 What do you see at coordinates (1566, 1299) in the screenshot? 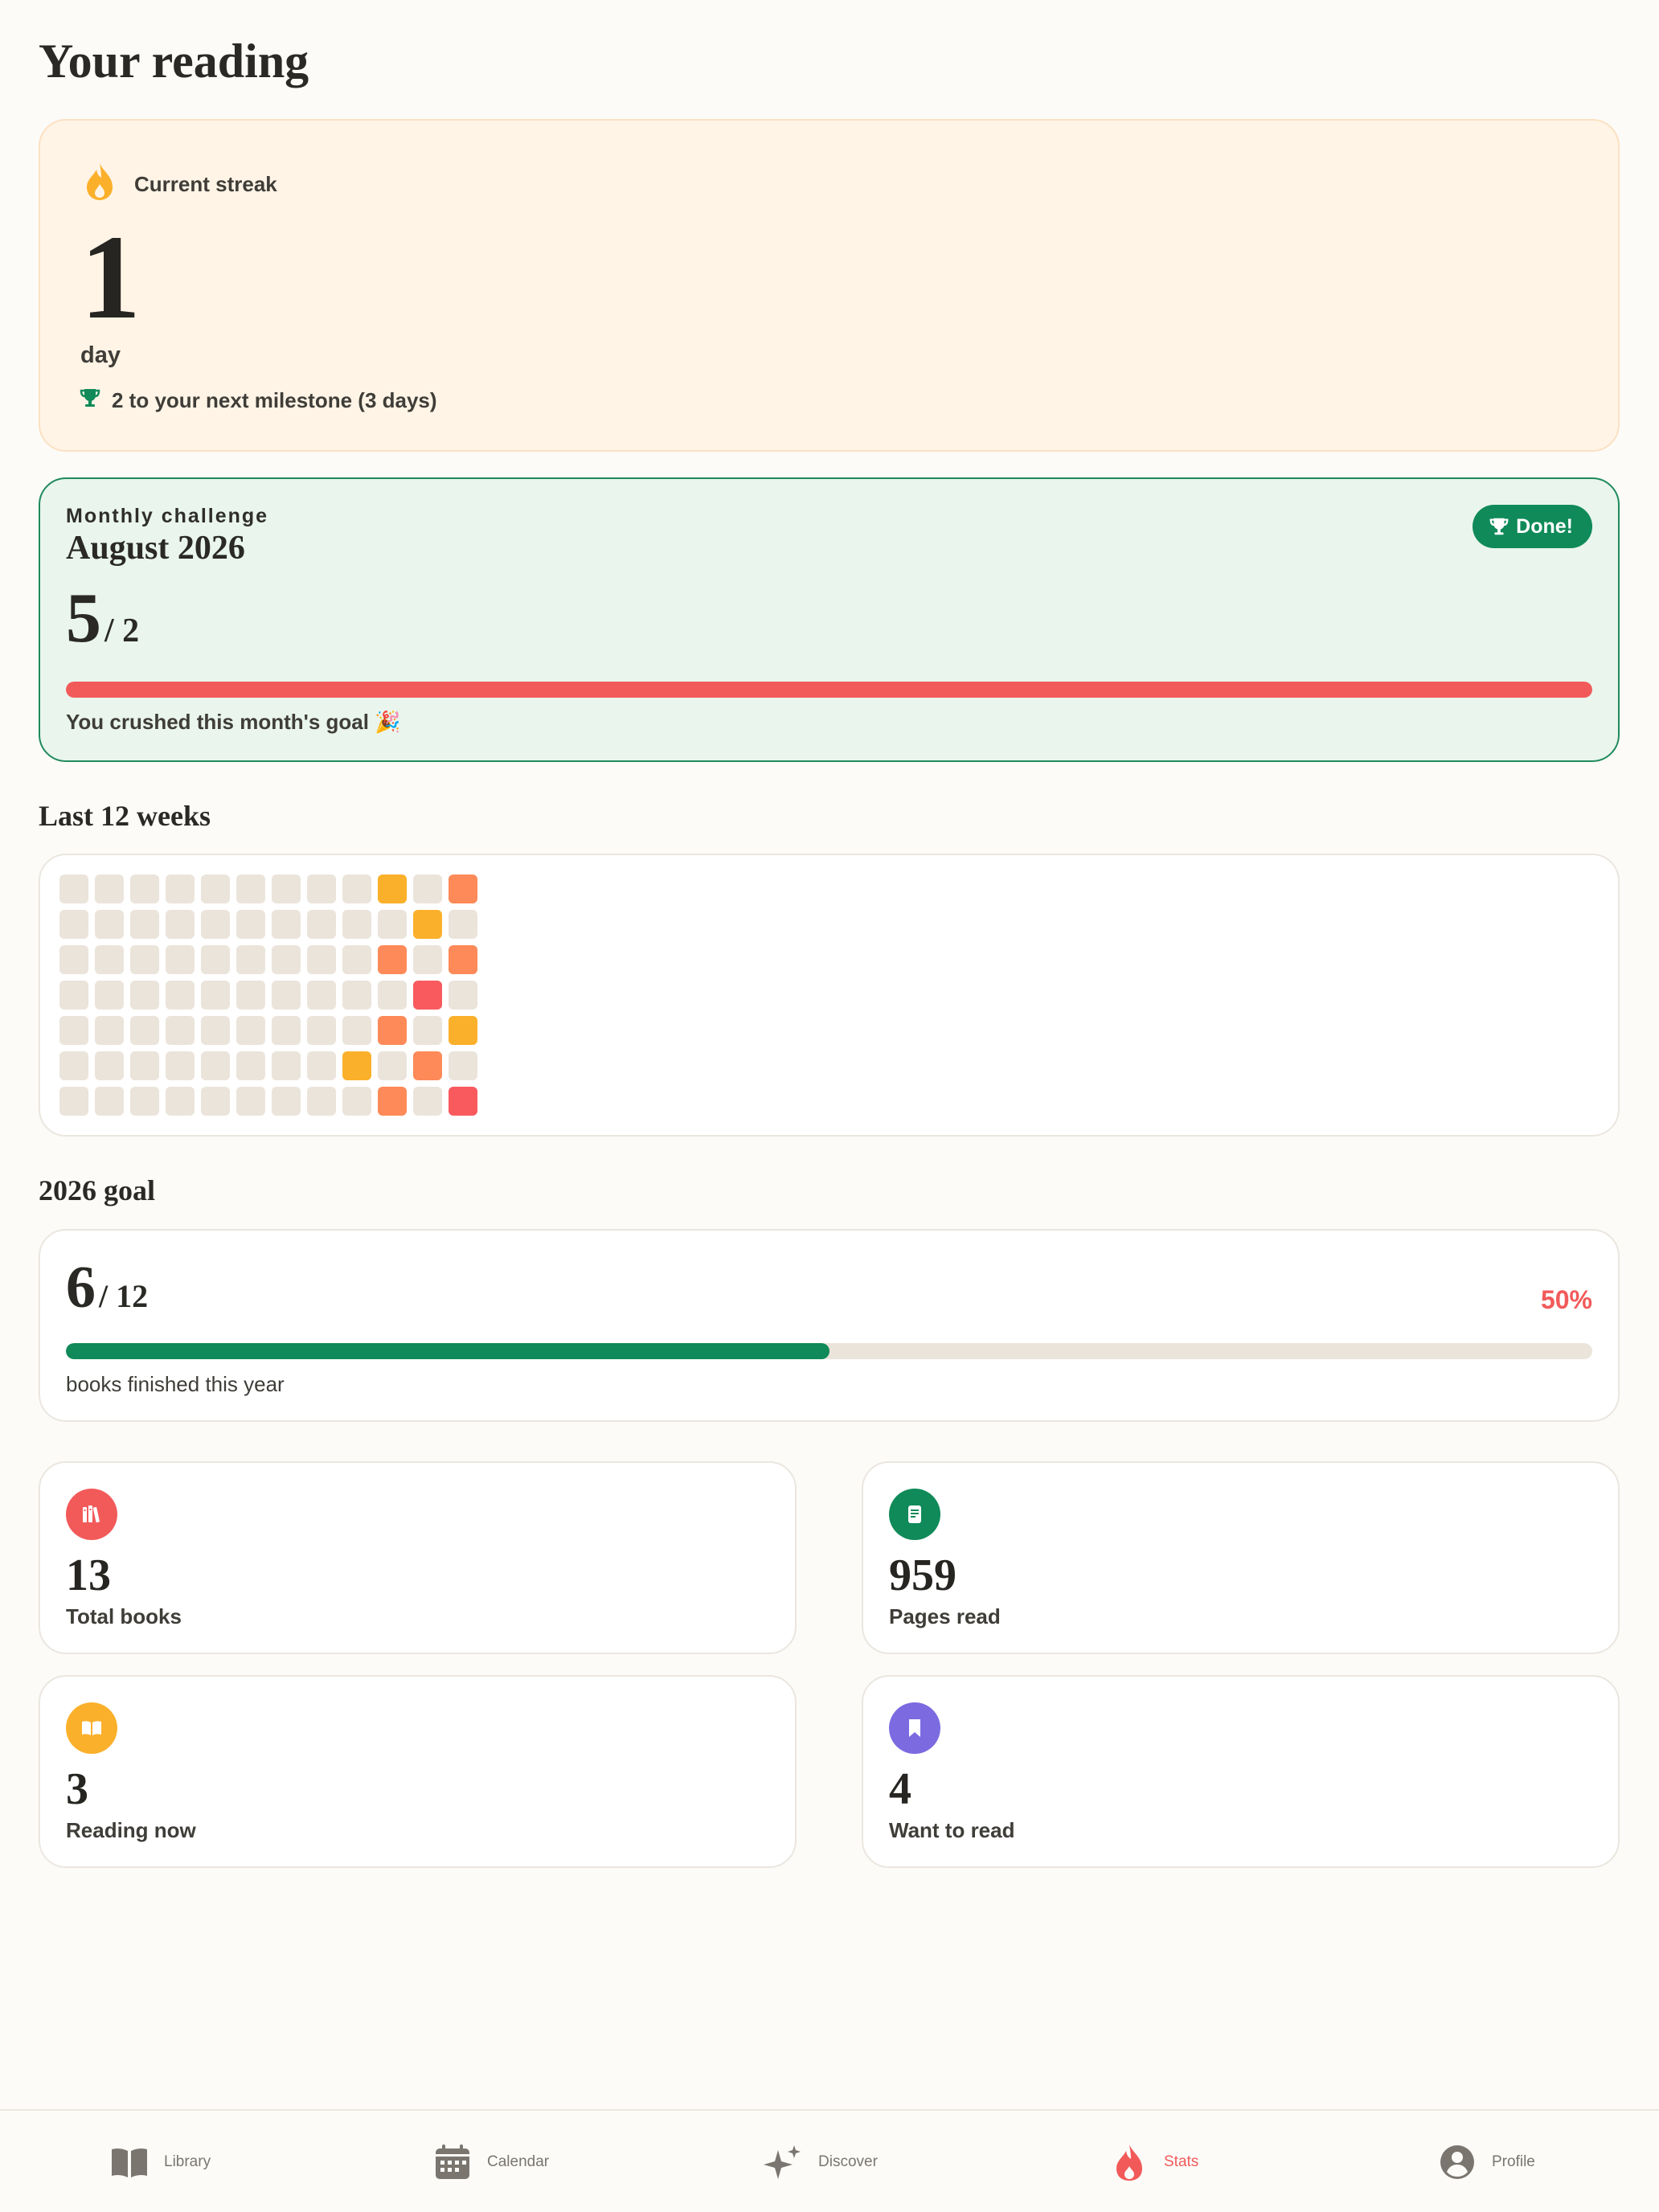
I see `goal-percent: 50%` at bounding box center [1566, 1299].